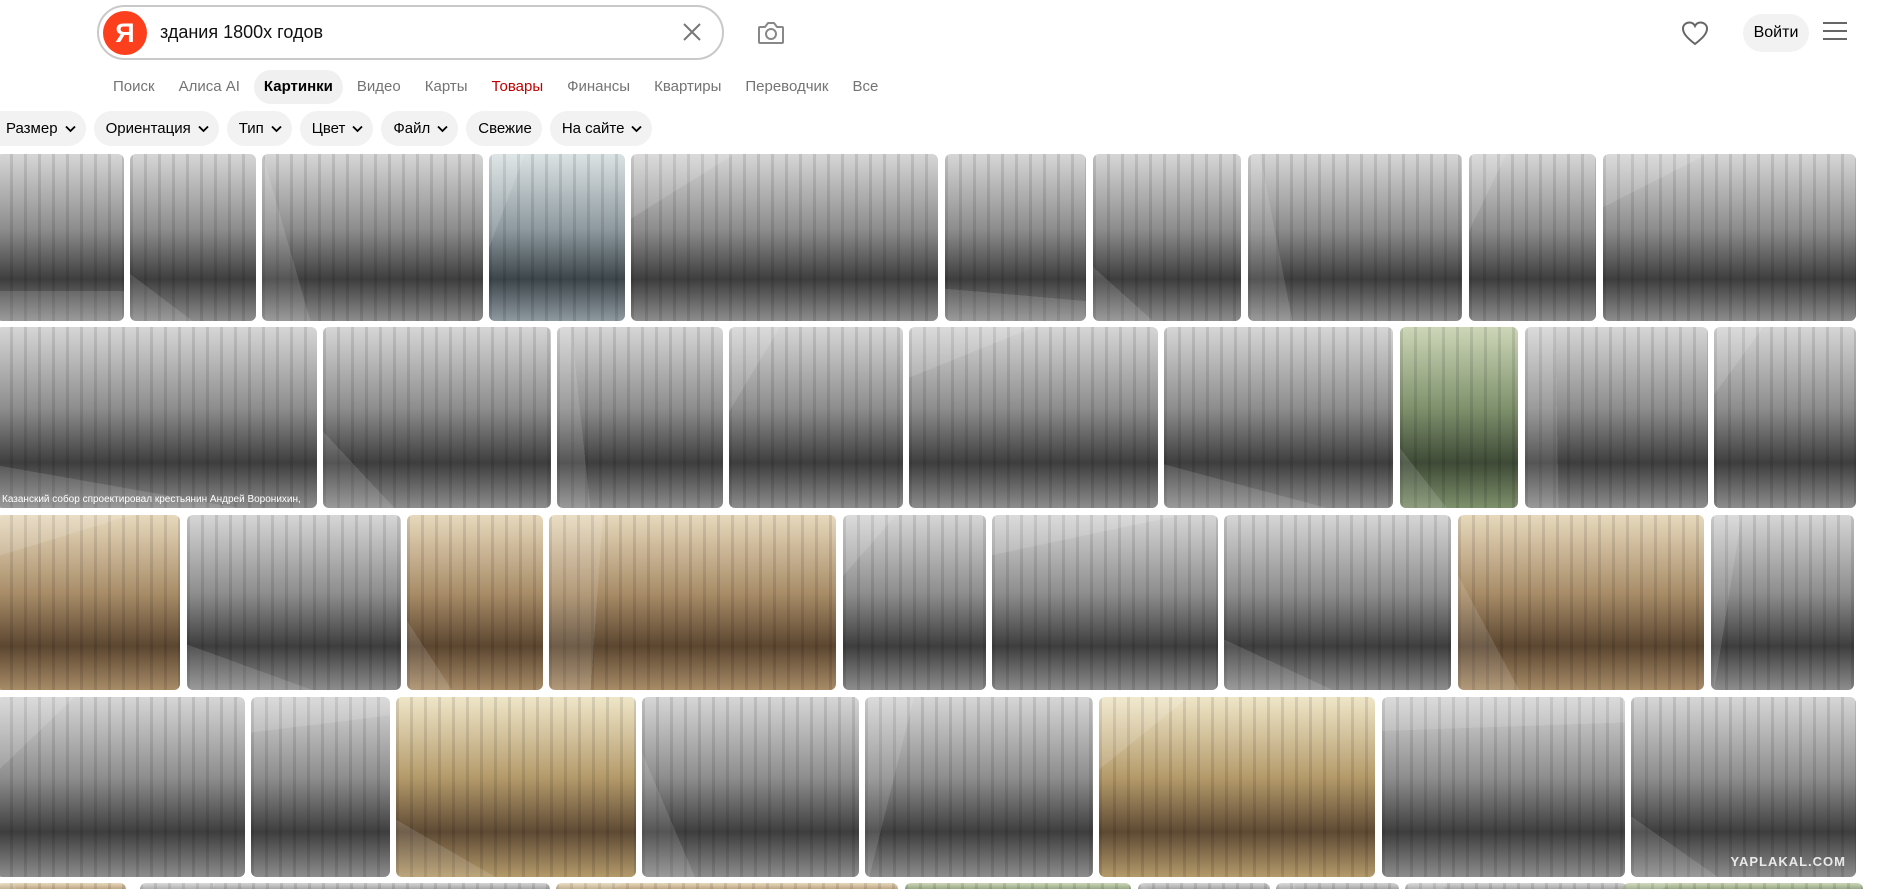  I want to click on tab-all: Все, so click(866, 87).